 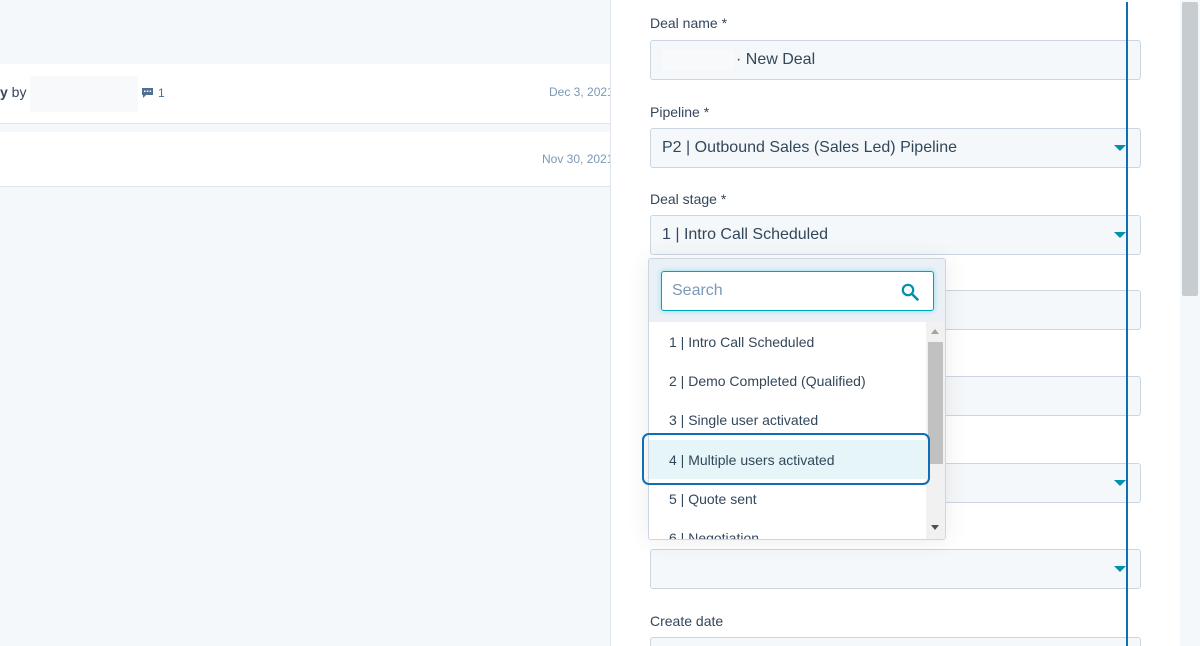 I want to click on dropdown-scrollbar, so click(x=935, y=430).